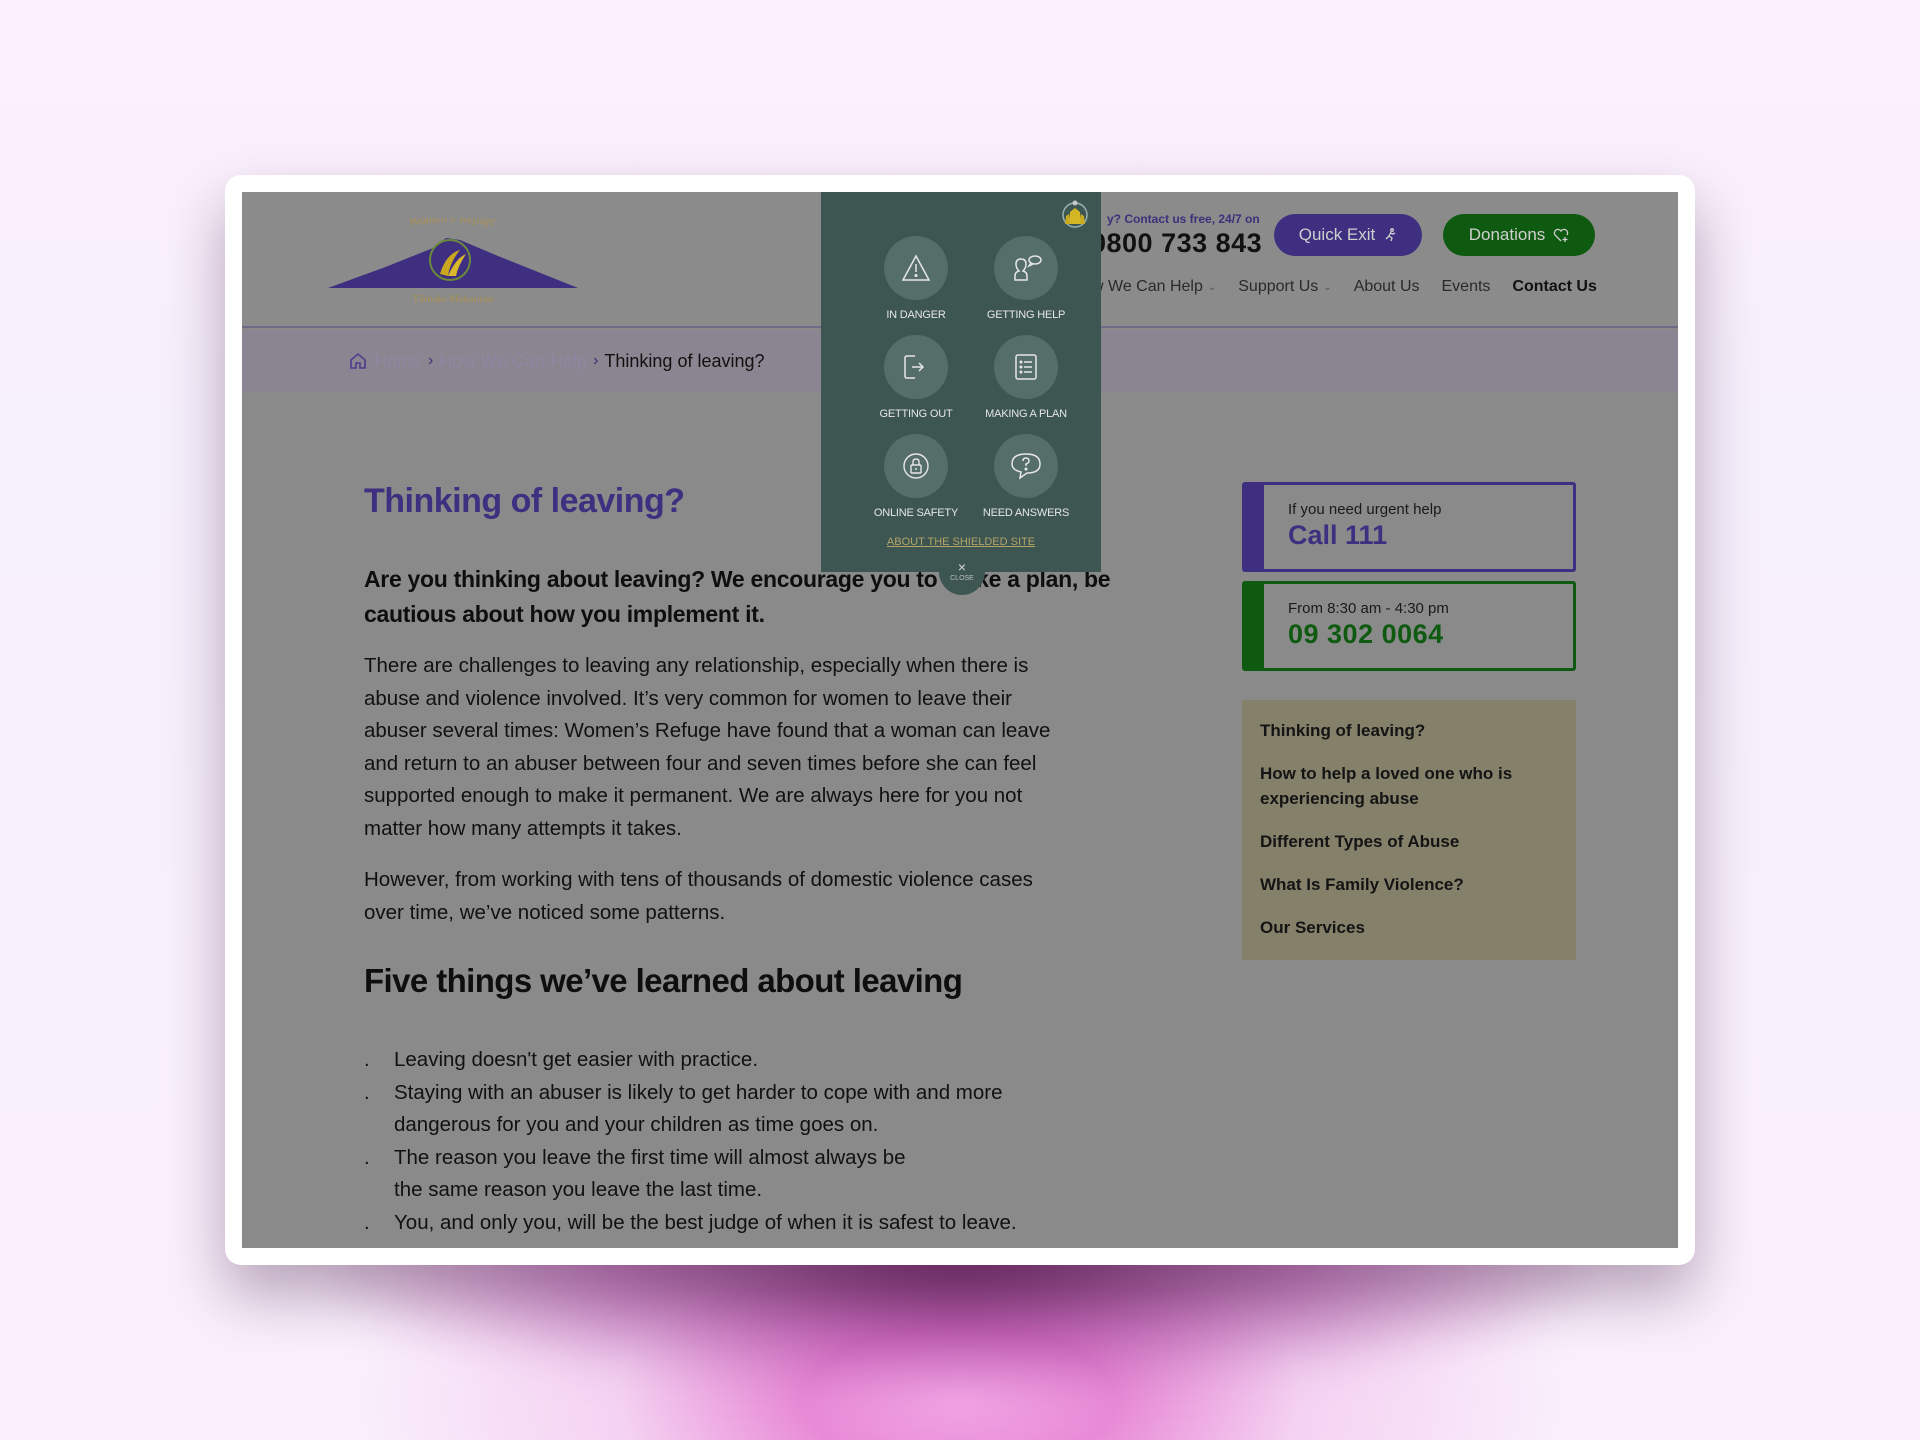  Describe the element at coordinates (1028, 268) in the screenshot. I see `person-speech-bubble-icon` at that location.